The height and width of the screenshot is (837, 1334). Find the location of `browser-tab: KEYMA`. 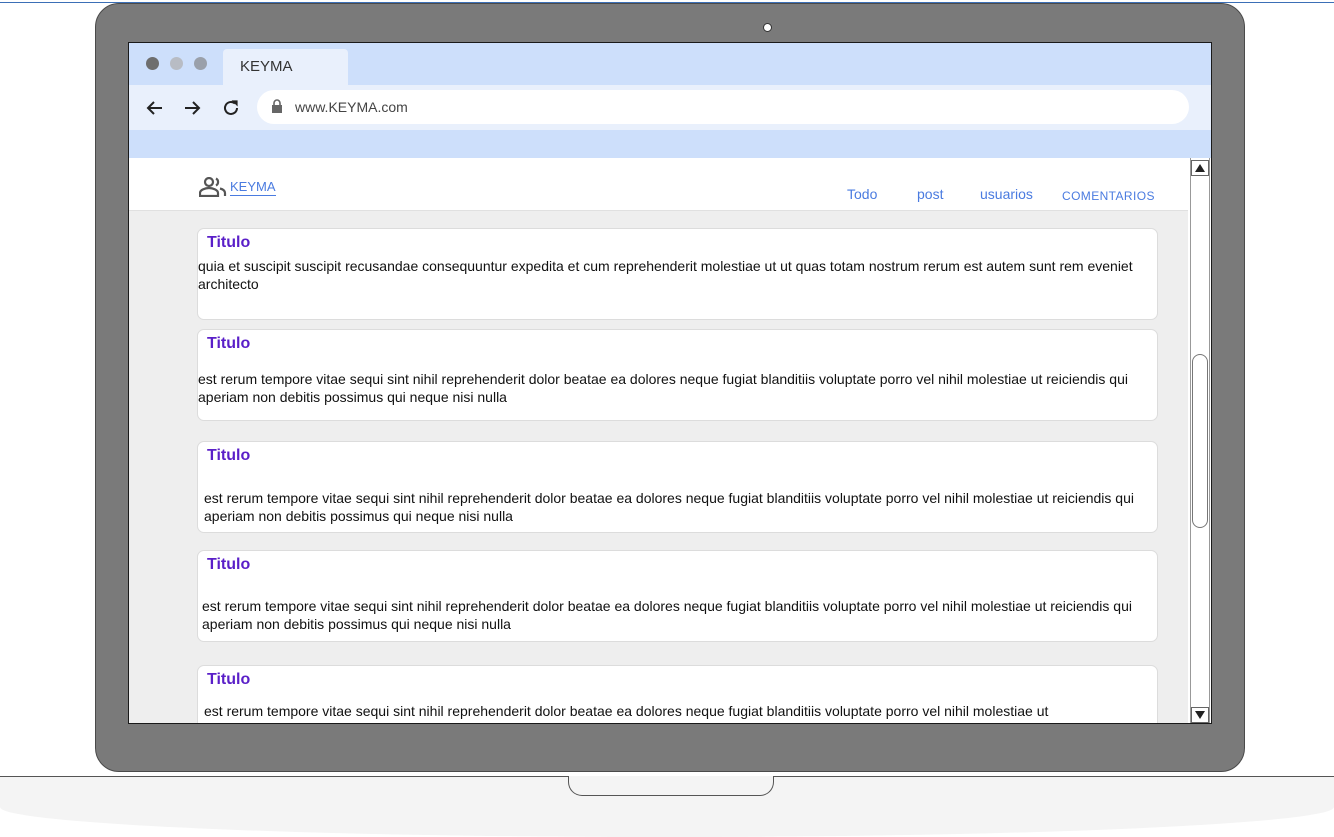

browser-tab: KEYMA is located at coordinates (285, 67).